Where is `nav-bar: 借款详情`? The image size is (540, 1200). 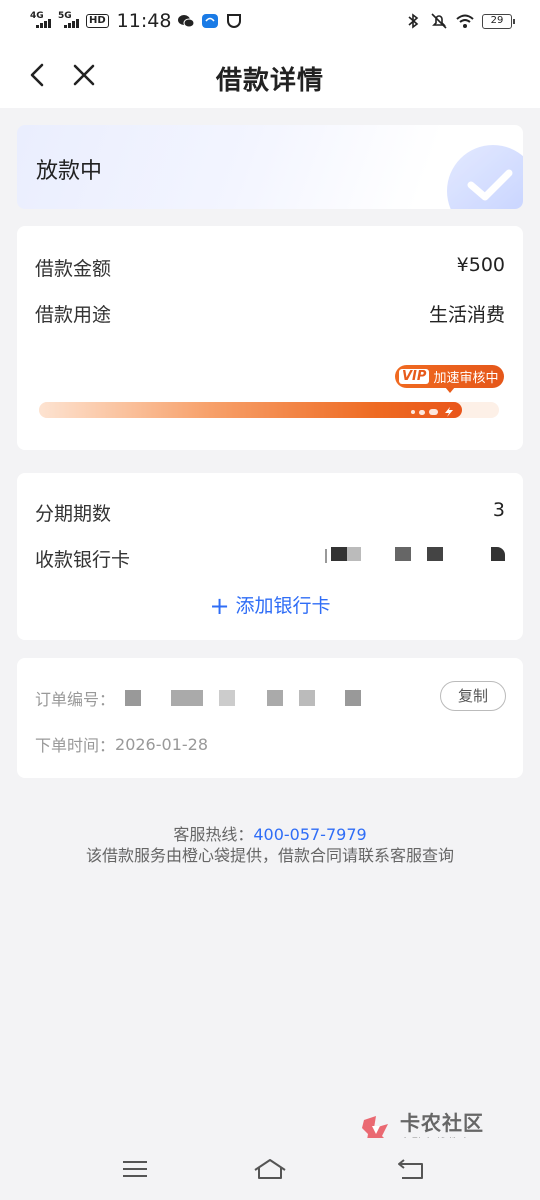 nav-bar: 借款详情 is located at coordinates (270, 75).